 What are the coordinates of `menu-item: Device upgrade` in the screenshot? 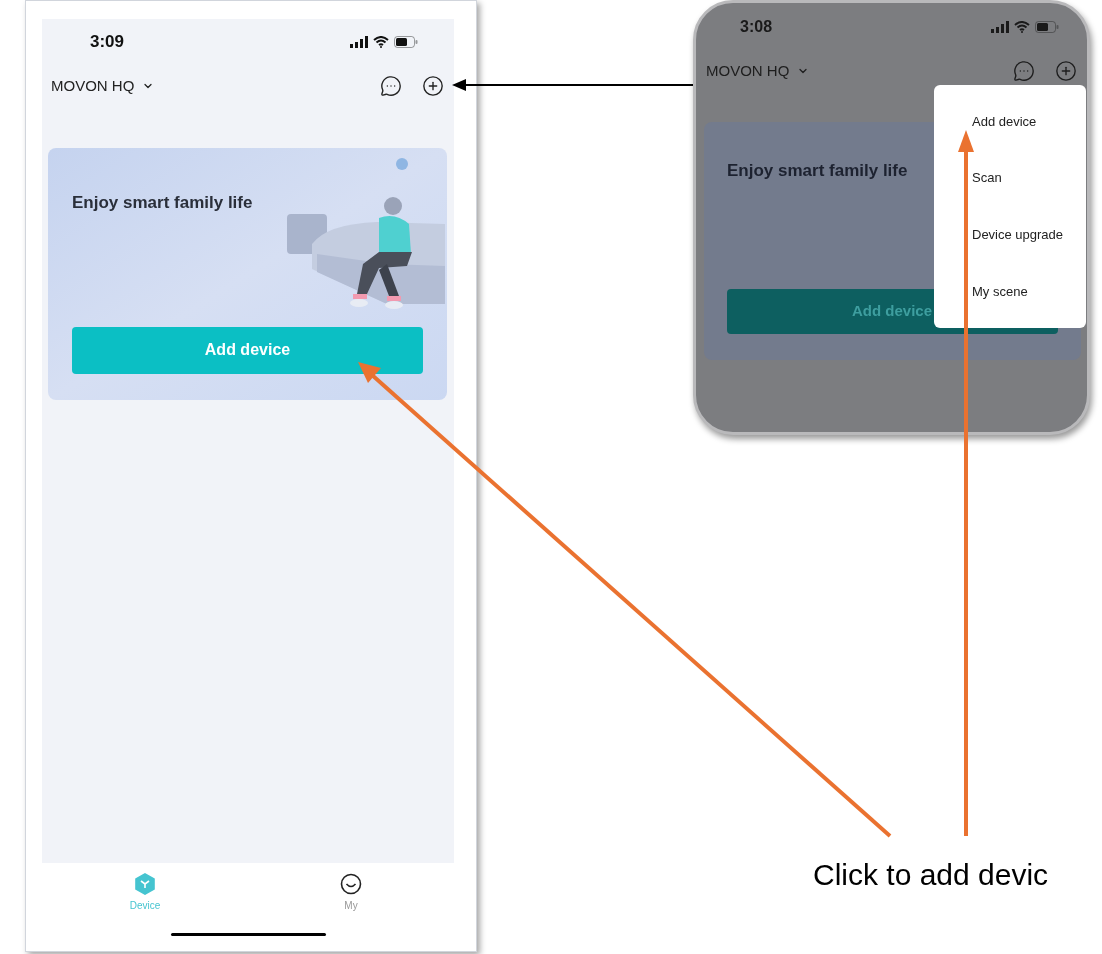 It's located at (1010, 235).